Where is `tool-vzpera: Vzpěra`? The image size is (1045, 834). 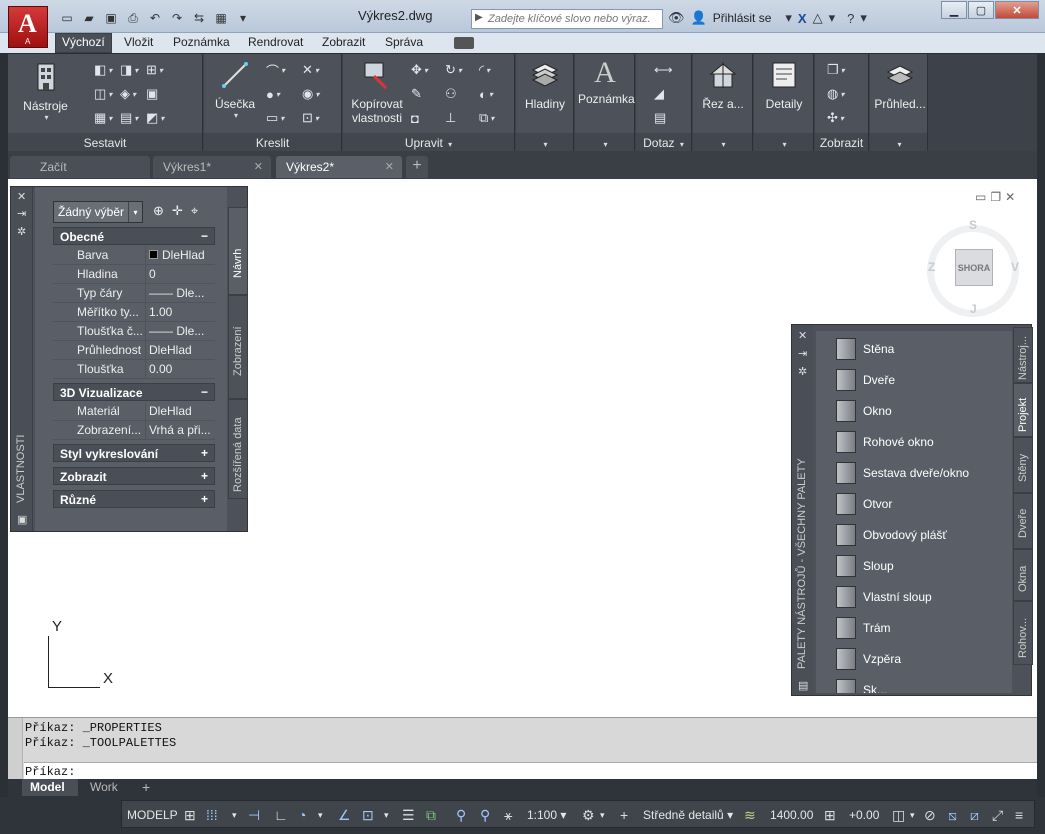 tool-vzpera: Vzpěra is located at coordinates (868, 658).